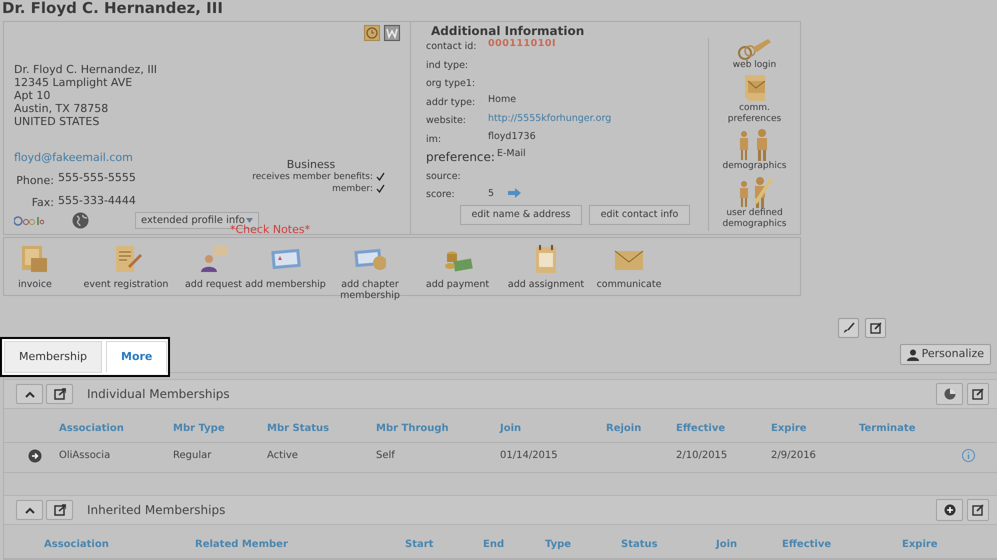 The image size is (997, 560). I want to click on clock-icon, so click(372, 33).